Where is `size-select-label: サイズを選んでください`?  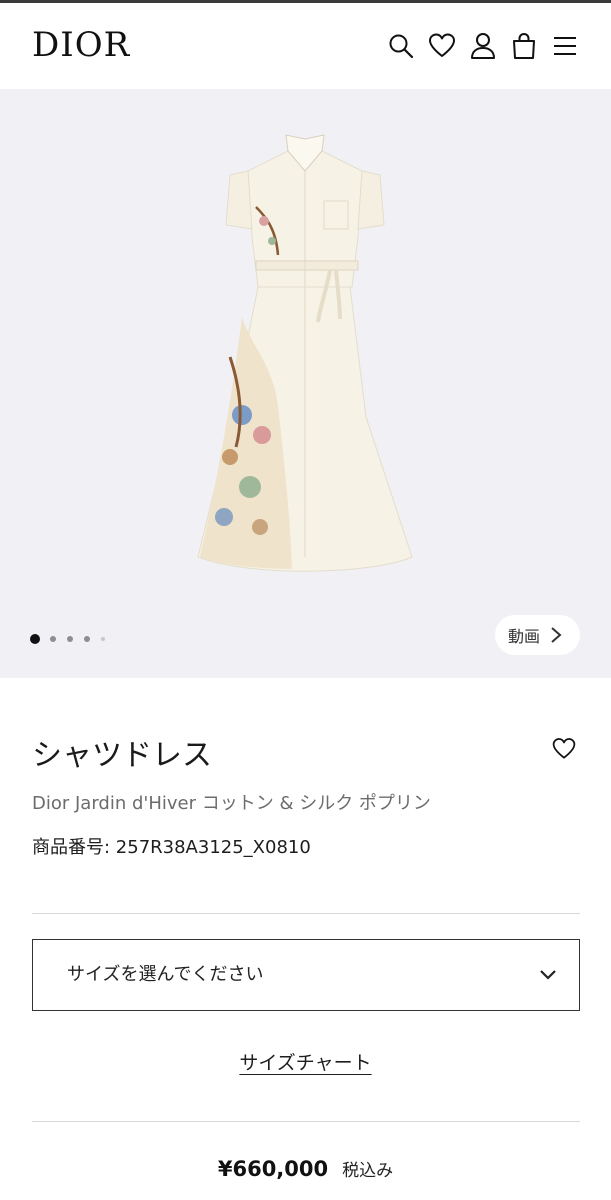
size-select-label: サイズを選んでください is located at coordinates (165, 974).